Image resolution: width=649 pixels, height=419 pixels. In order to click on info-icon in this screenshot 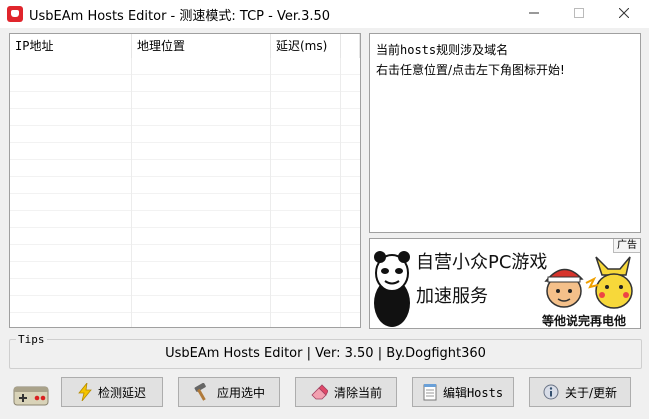, I will do `click(551, 392)`.